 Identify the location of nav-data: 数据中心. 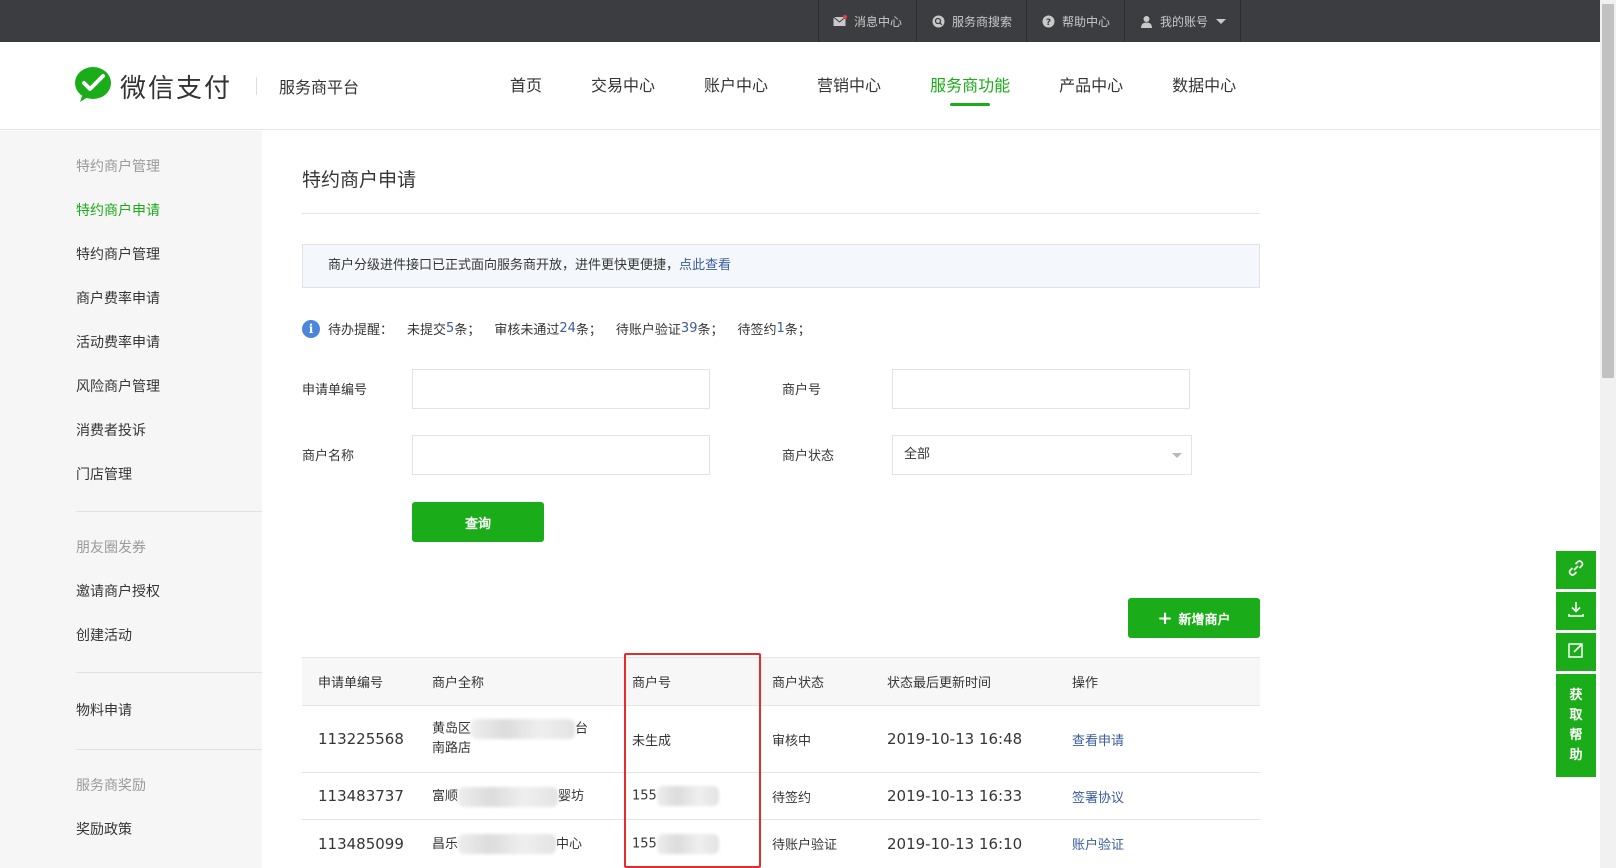
(1204, 88).